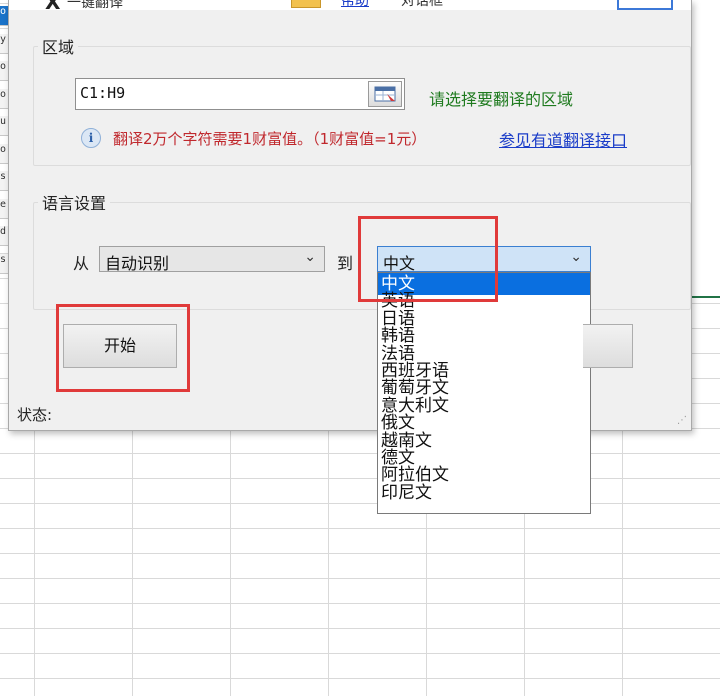 The width and height of the screenshot is (720, 696). Describe the element at coordinates (608, 346) in the screenshot. I see `secondary-button` at that location.